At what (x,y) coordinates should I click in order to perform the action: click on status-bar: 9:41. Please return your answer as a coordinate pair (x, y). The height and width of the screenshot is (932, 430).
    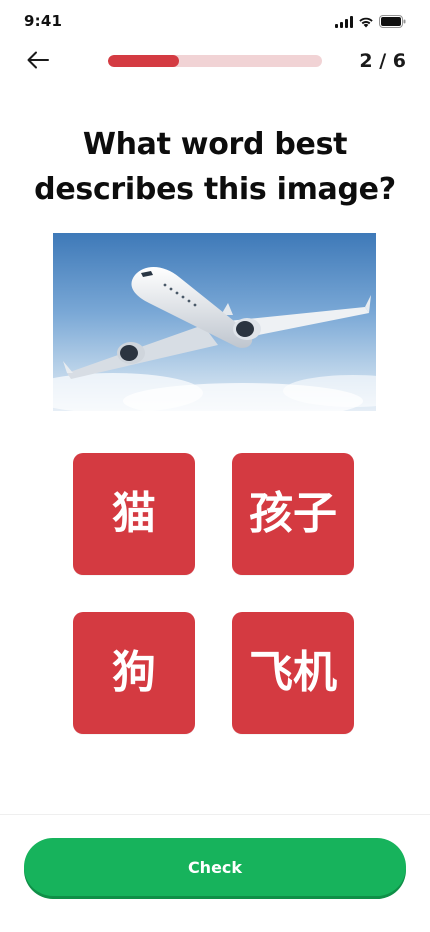
    Looking at the image, I should click on (215, 22).